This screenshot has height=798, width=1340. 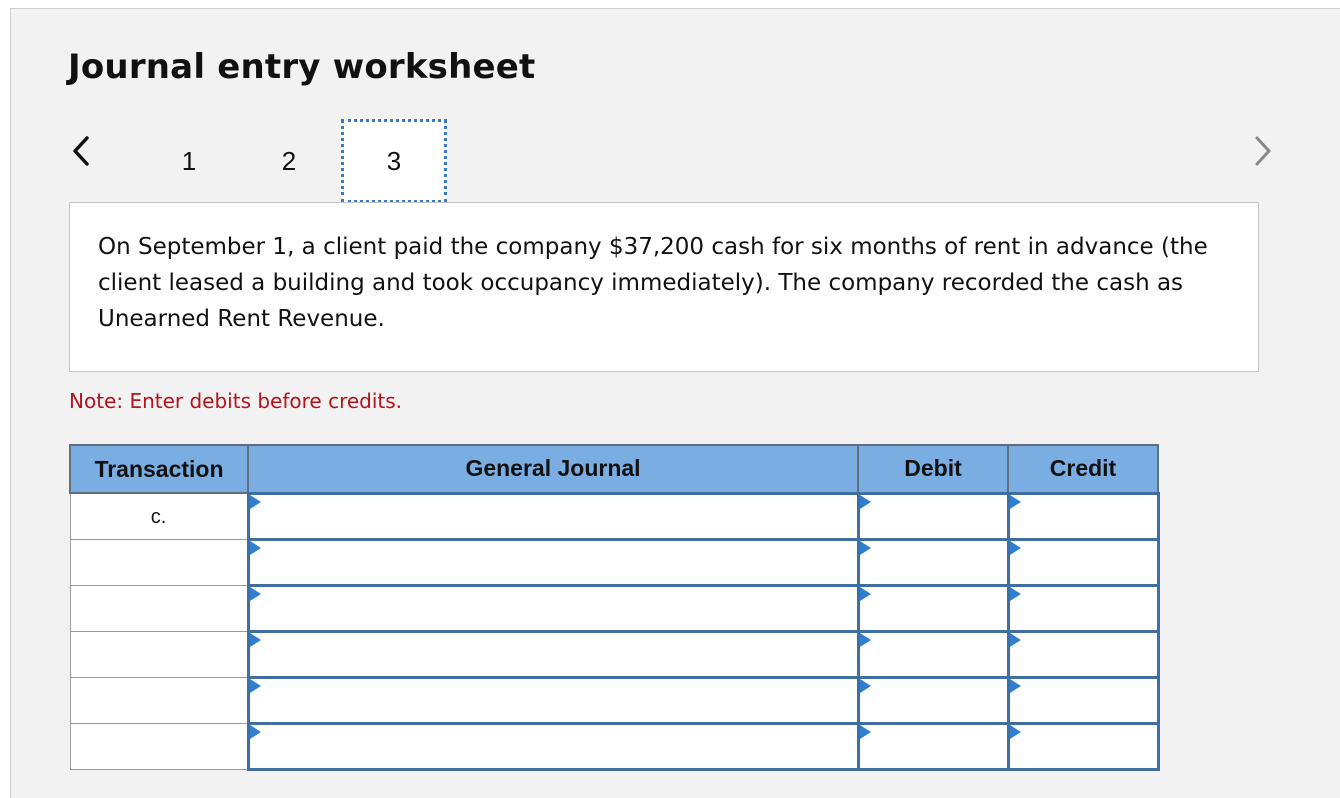 I want to click on note-text: Note: Enter debits before credits., so click(x=236, y=401).